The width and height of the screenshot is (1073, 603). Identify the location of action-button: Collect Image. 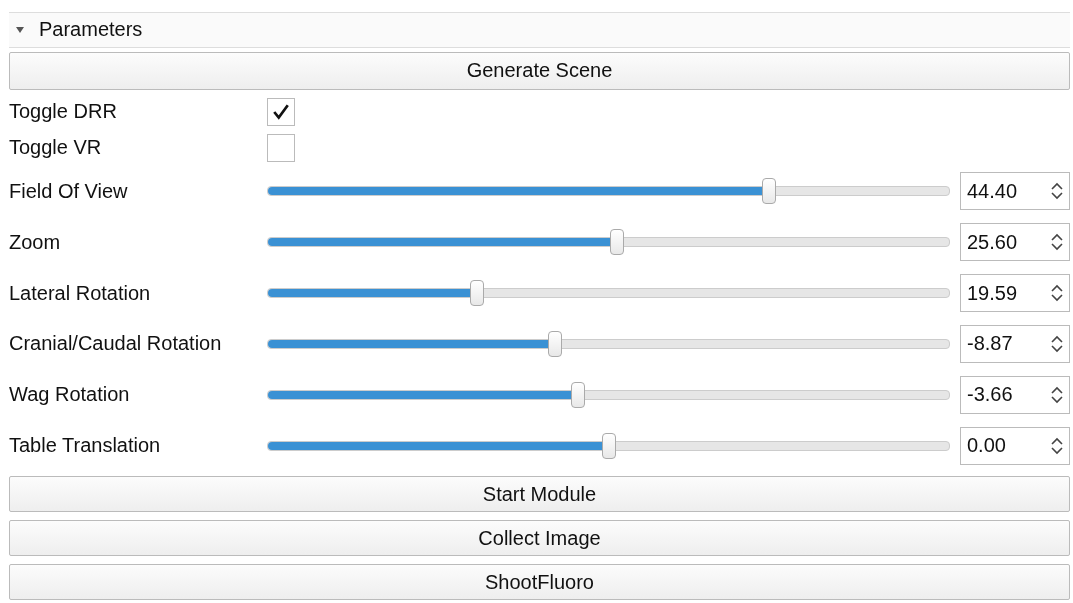
(539, 538).